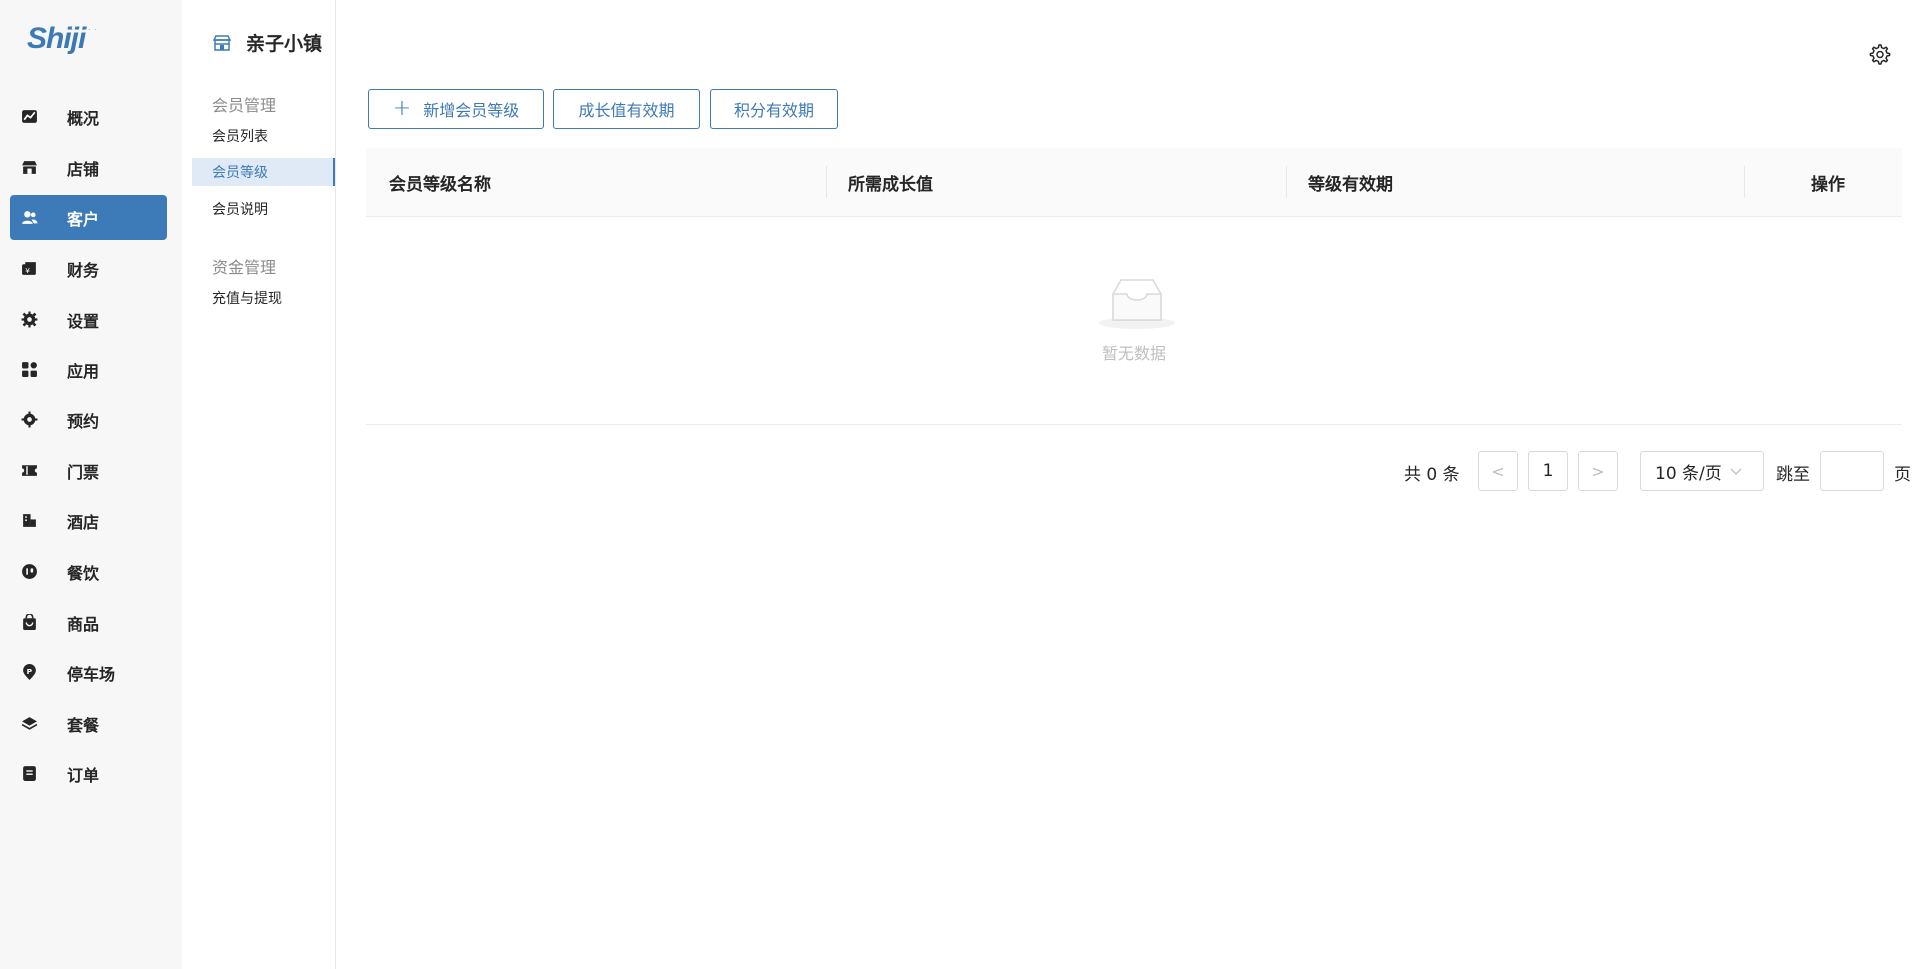  Describe the element at coordinates (244, 267) in the screenshot. I see `group-title-funds: 资金管理` at that location.